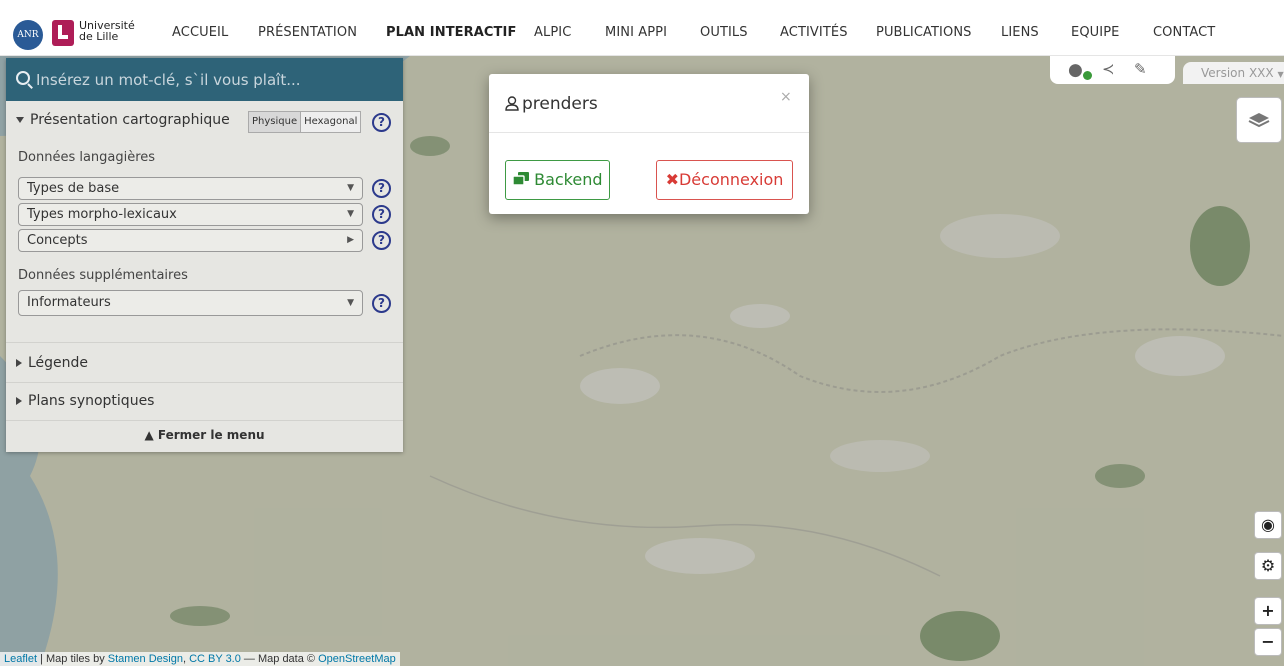  What do you see at coordinates (279, 659) in the screenshot?
I see `attribution-text: — Map data ©` at bounding box center [279, 659].